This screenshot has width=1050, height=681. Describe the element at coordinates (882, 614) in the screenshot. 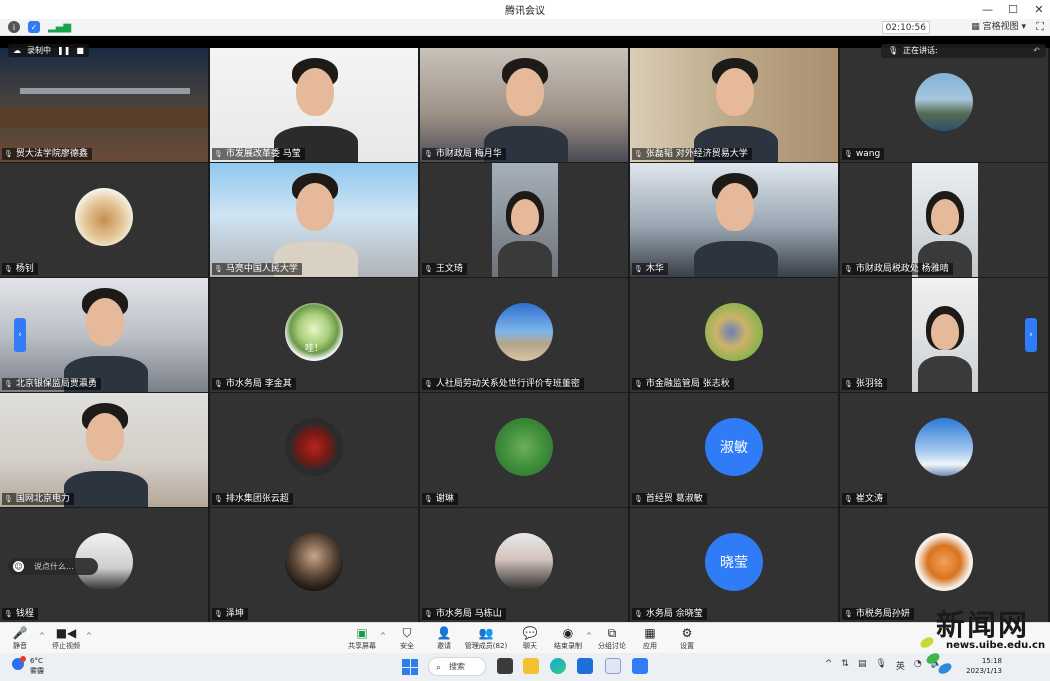

I see `participant-name: 市税务局孙妍` at that location.